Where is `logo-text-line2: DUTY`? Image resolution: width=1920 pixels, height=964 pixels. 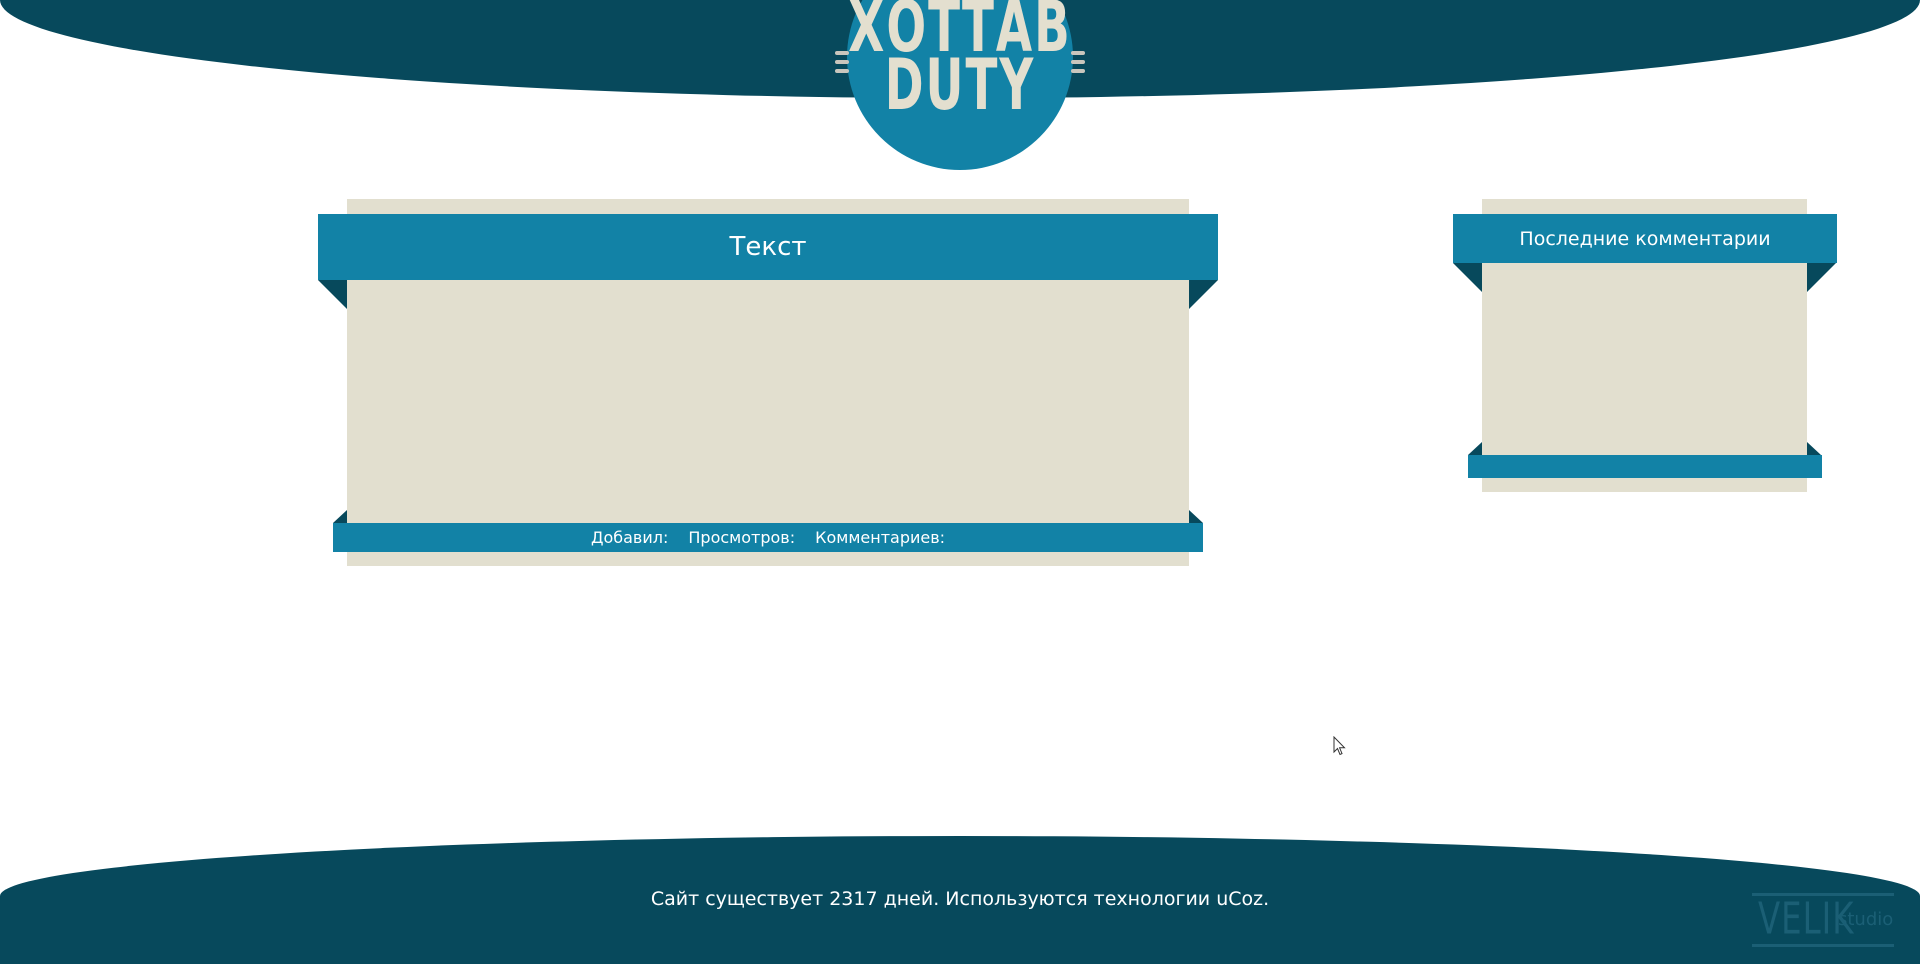 logo-text-line2: DUTY is located at coordinates (960, 86).